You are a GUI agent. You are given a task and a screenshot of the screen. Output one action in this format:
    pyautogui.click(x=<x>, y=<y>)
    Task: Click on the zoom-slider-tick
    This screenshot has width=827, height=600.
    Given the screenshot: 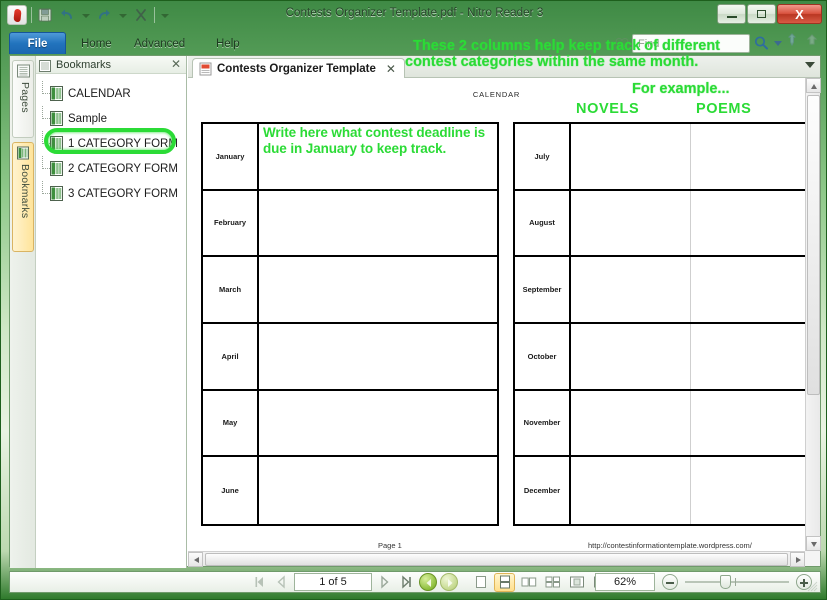 What is the action you would take?
    pyautogui.click(x=735, y=582)
    